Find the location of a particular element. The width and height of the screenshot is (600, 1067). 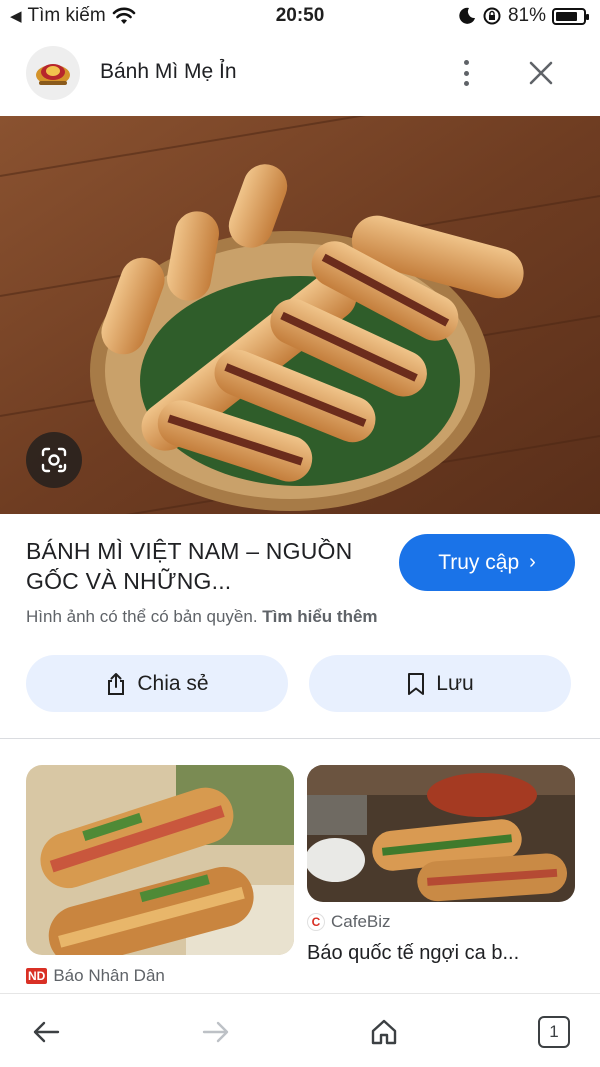

related-source-1: ND Báo Nhân Dân is located at coordinates (95, 976).